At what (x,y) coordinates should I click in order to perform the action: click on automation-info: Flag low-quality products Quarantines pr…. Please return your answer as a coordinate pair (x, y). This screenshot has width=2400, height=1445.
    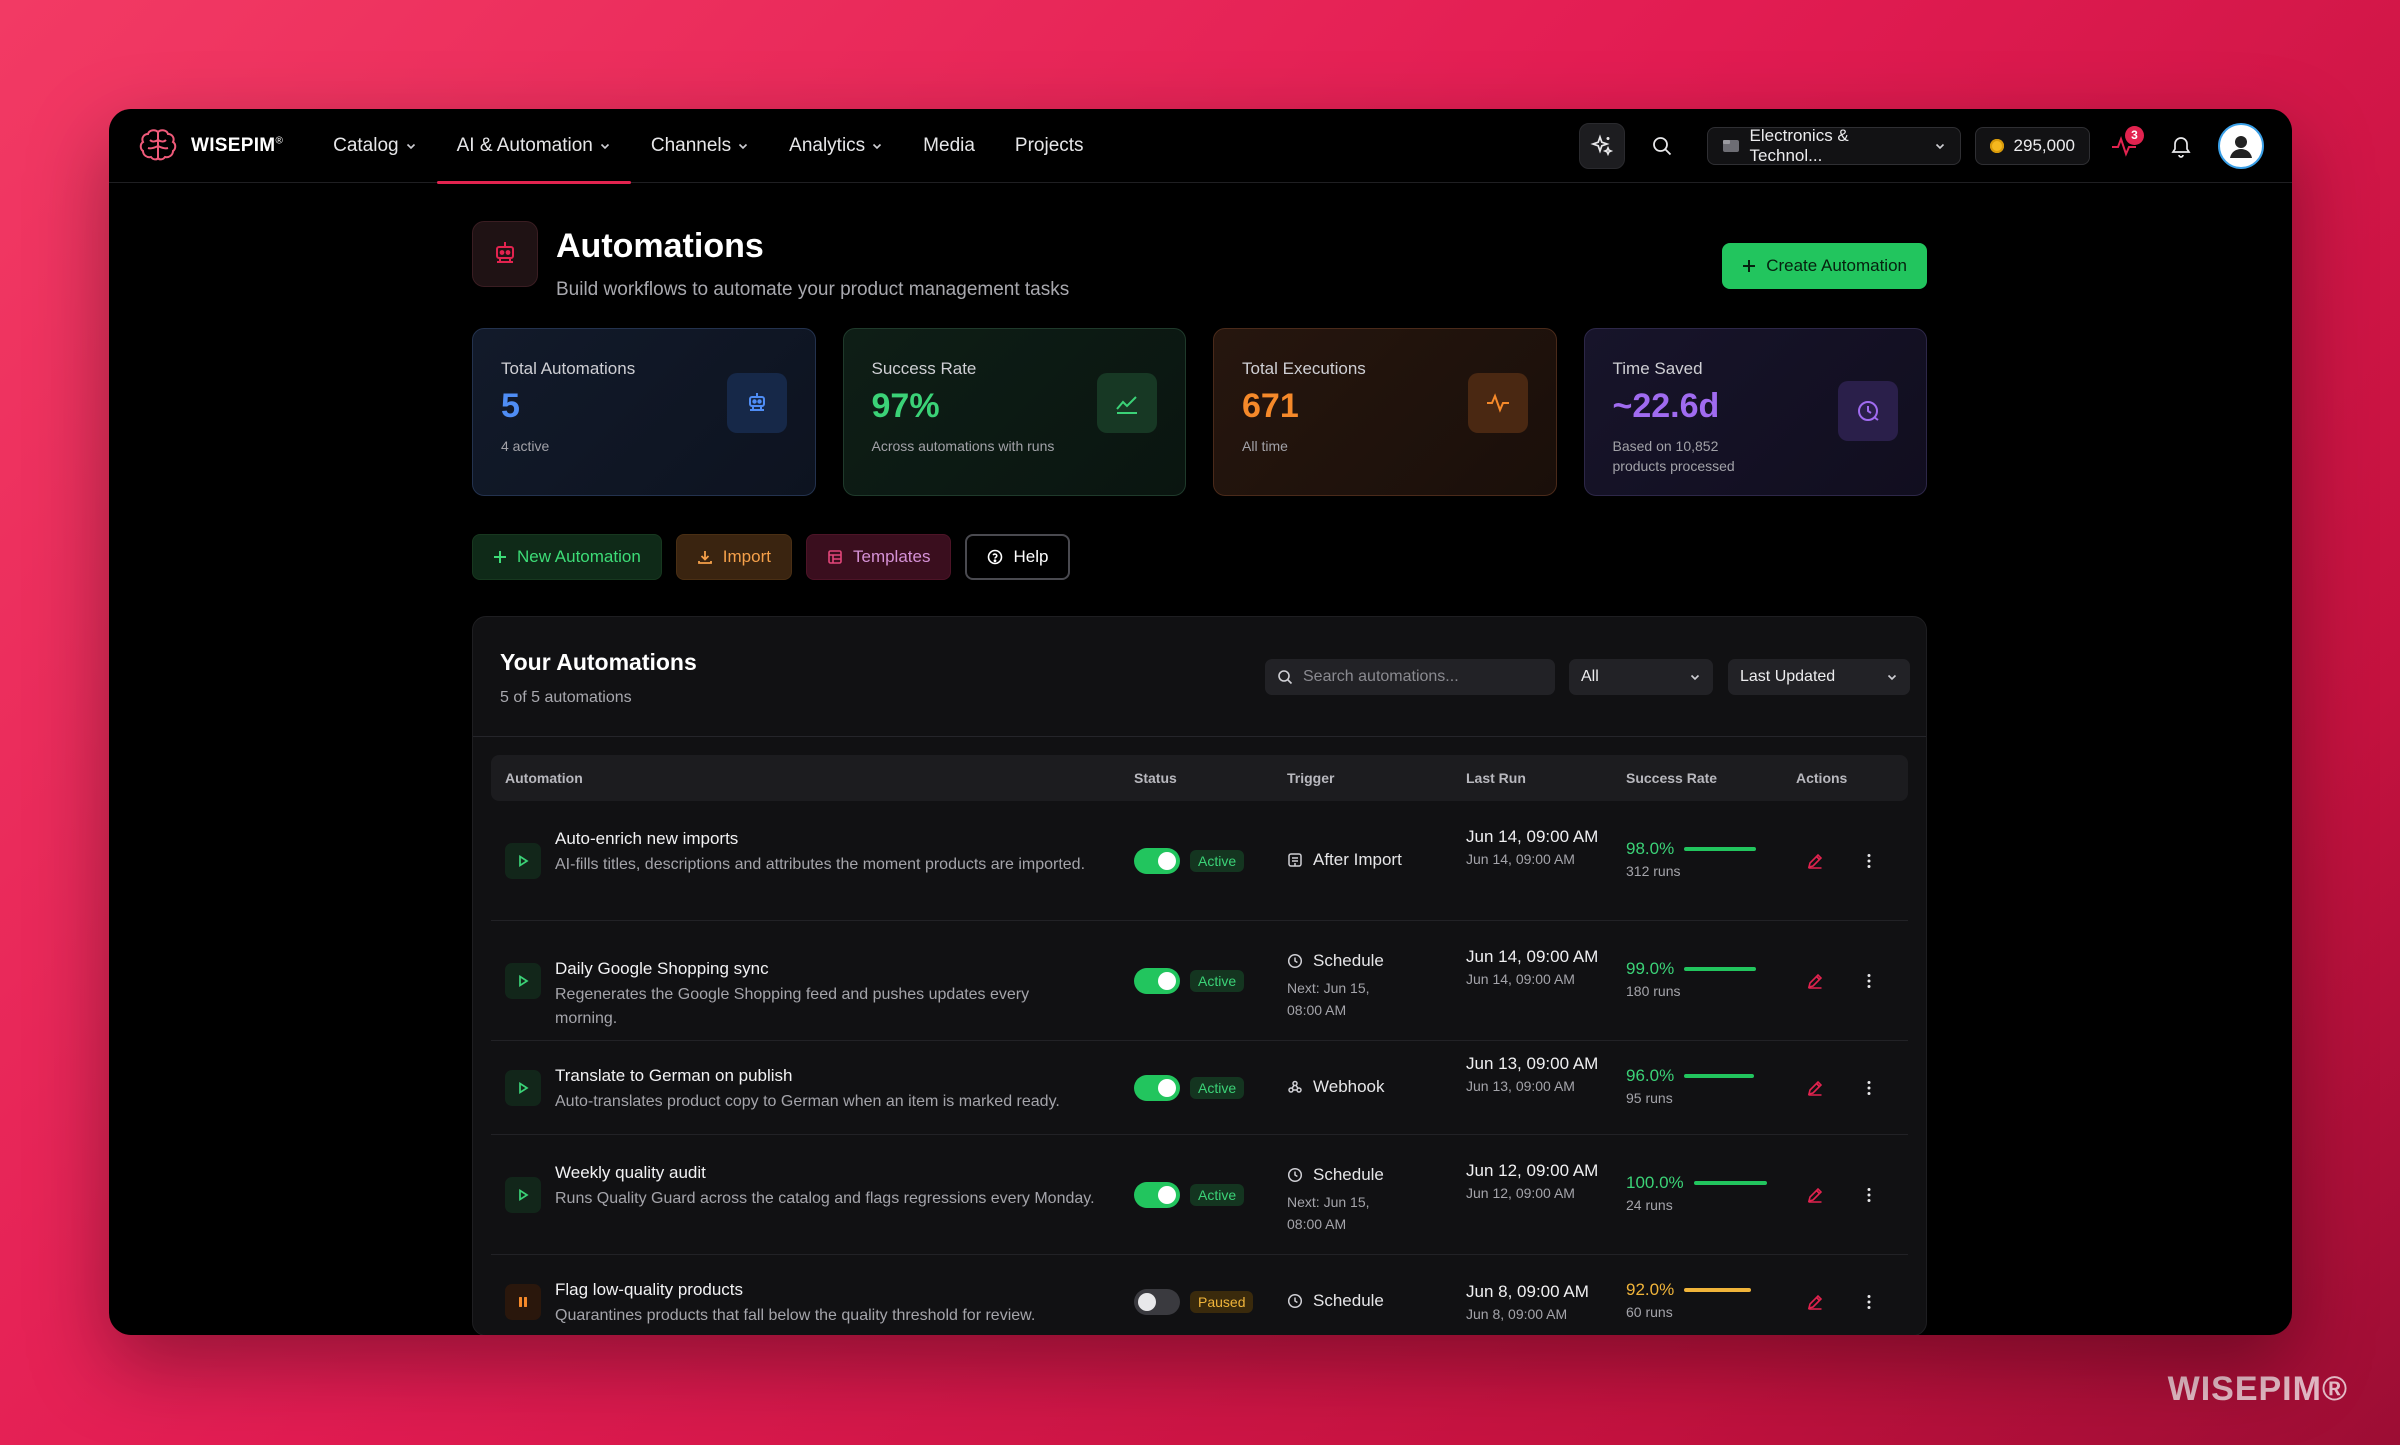
    Looking at the image, I should click on (825, 1304).